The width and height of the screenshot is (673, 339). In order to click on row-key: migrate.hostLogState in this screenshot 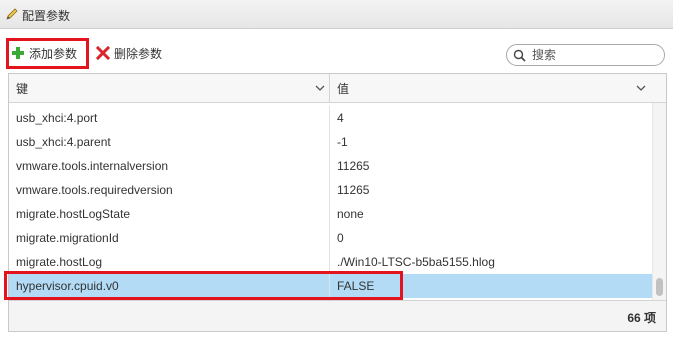, I will do `click(73, 214)`.